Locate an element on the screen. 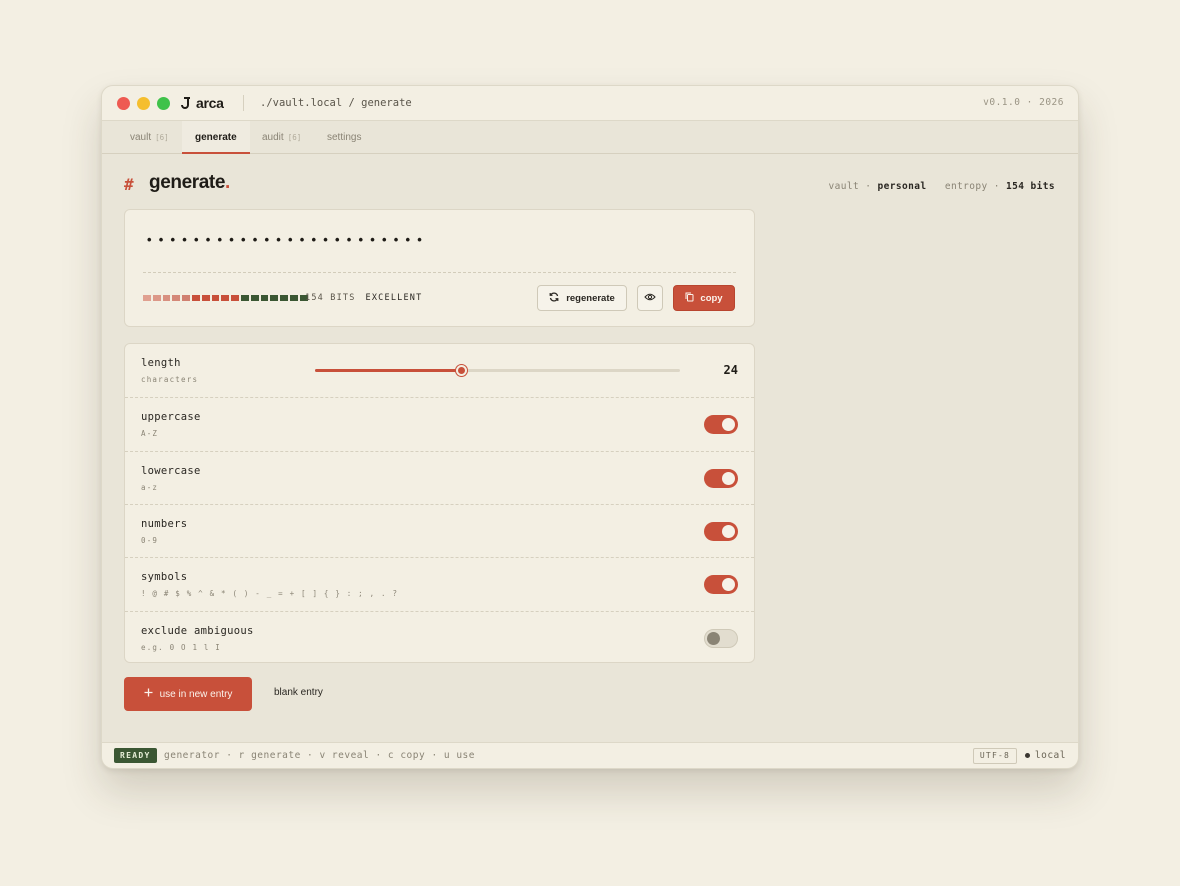 The width and height of the screenshot is (1180, 886). maximize-window-button is located at coordinates (163, 103).